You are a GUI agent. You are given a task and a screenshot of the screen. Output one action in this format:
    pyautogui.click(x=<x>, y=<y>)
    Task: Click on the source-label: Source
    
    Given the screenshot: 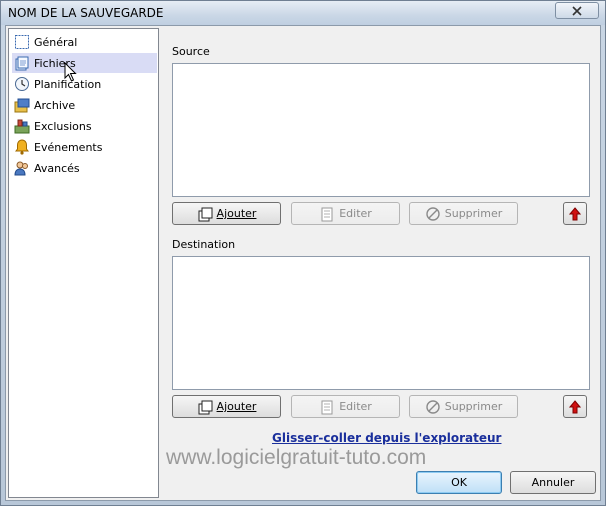 What is the action you would take?
    pyautogui.click(x=191, y=51)
    